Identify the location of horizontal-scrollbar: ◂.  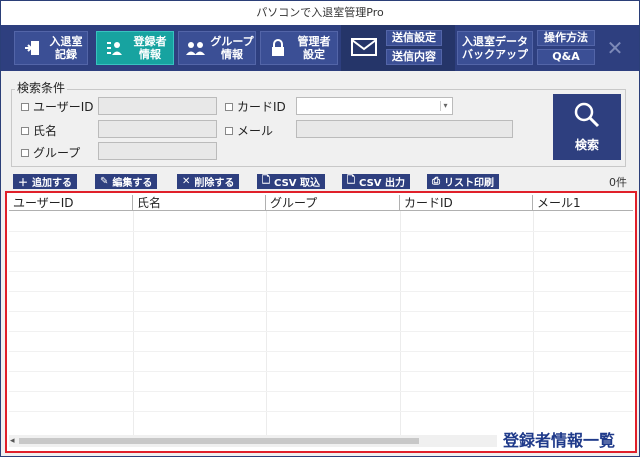
(253, 441).